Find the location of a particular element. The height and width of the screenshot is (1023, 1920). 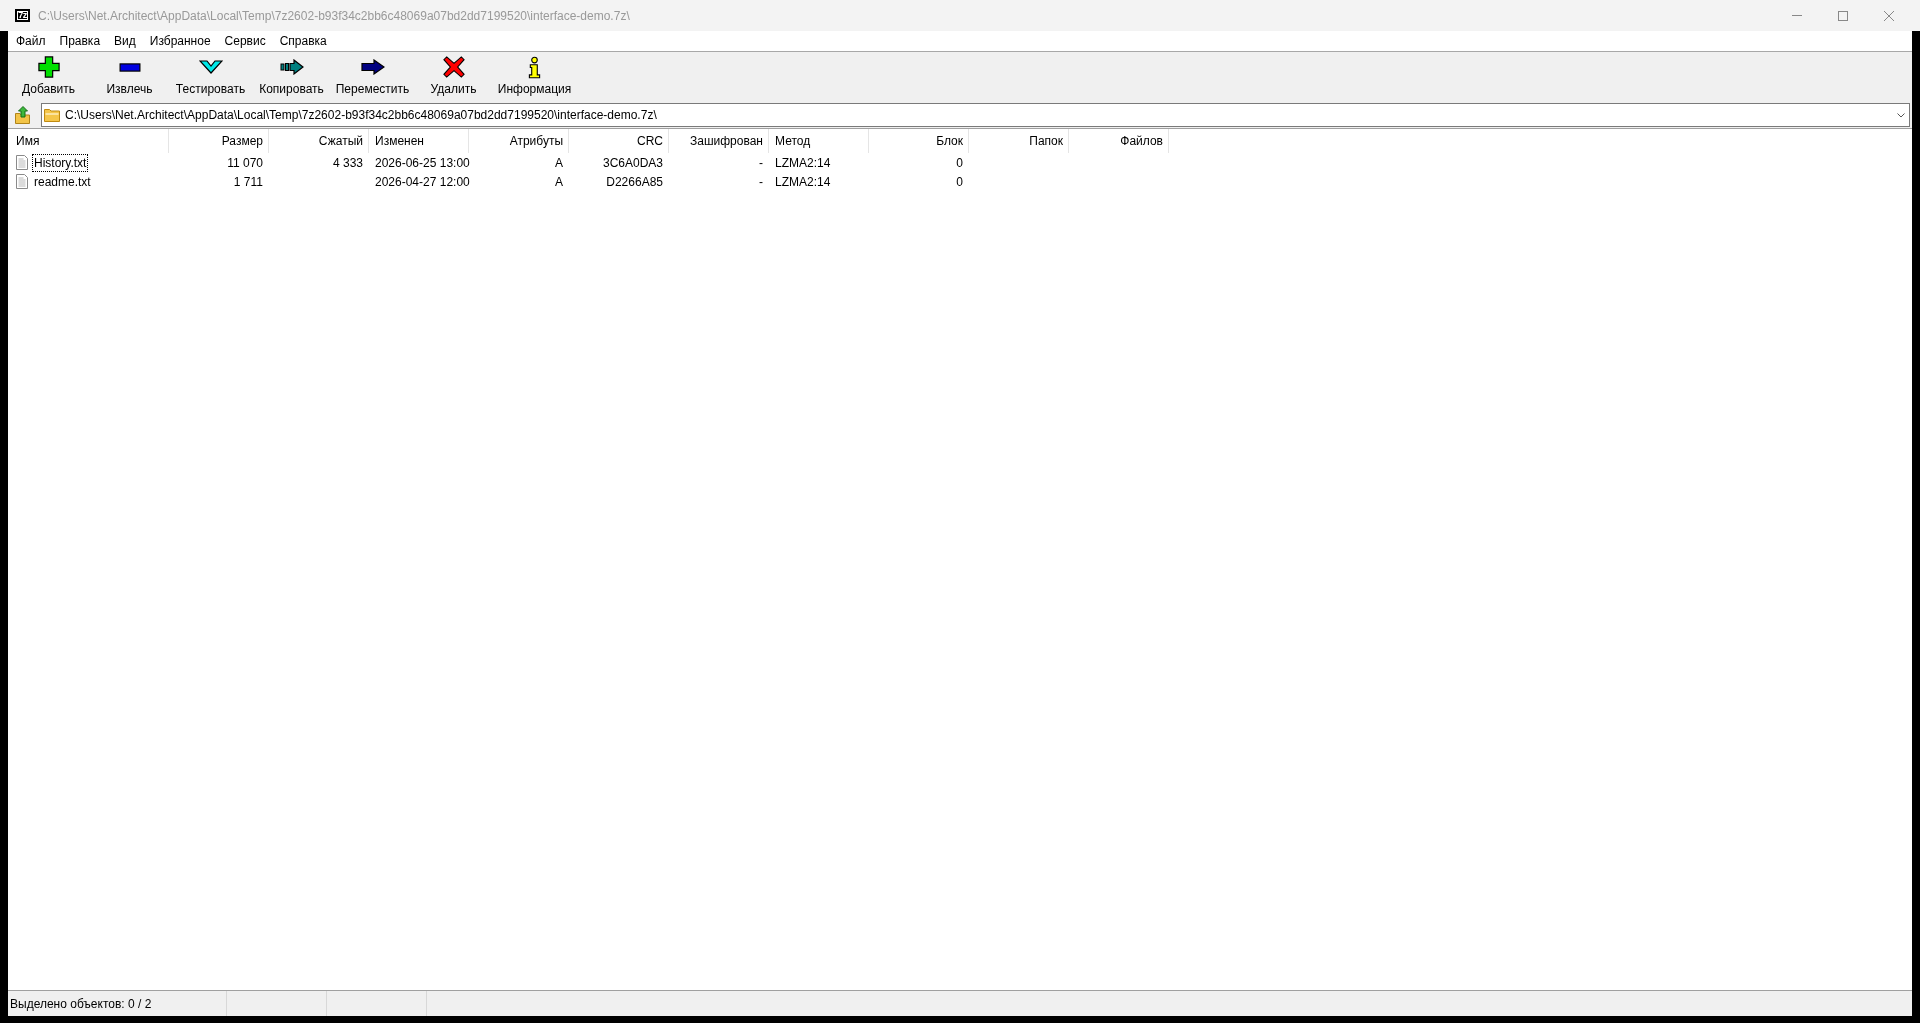

close-icon is located at coordinates (1889, 15).